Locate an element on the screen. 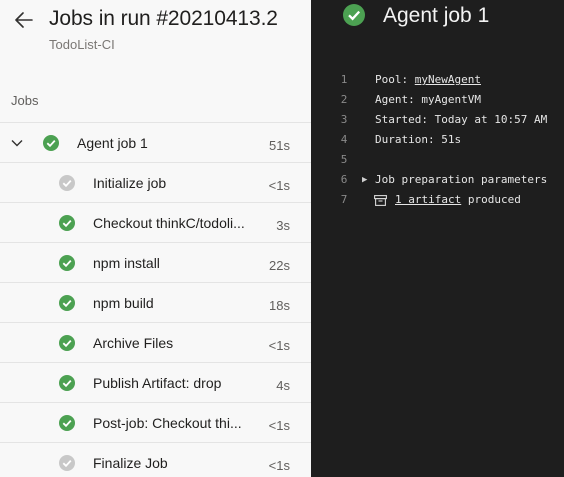  log-line: 3 Started: Today at 10:57 AM is located at coordinates (437, 120).